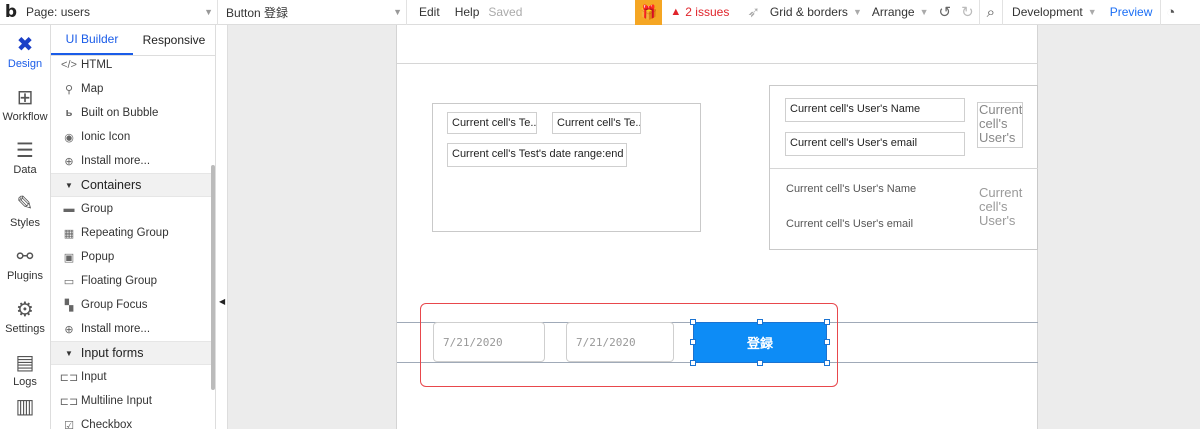 The width and height of the screenshot is (1200, 429). Describe the element at coordinates (1000, 125) in the screenshot. I see `user-image-placeholder: Current cell's User's` at that location.